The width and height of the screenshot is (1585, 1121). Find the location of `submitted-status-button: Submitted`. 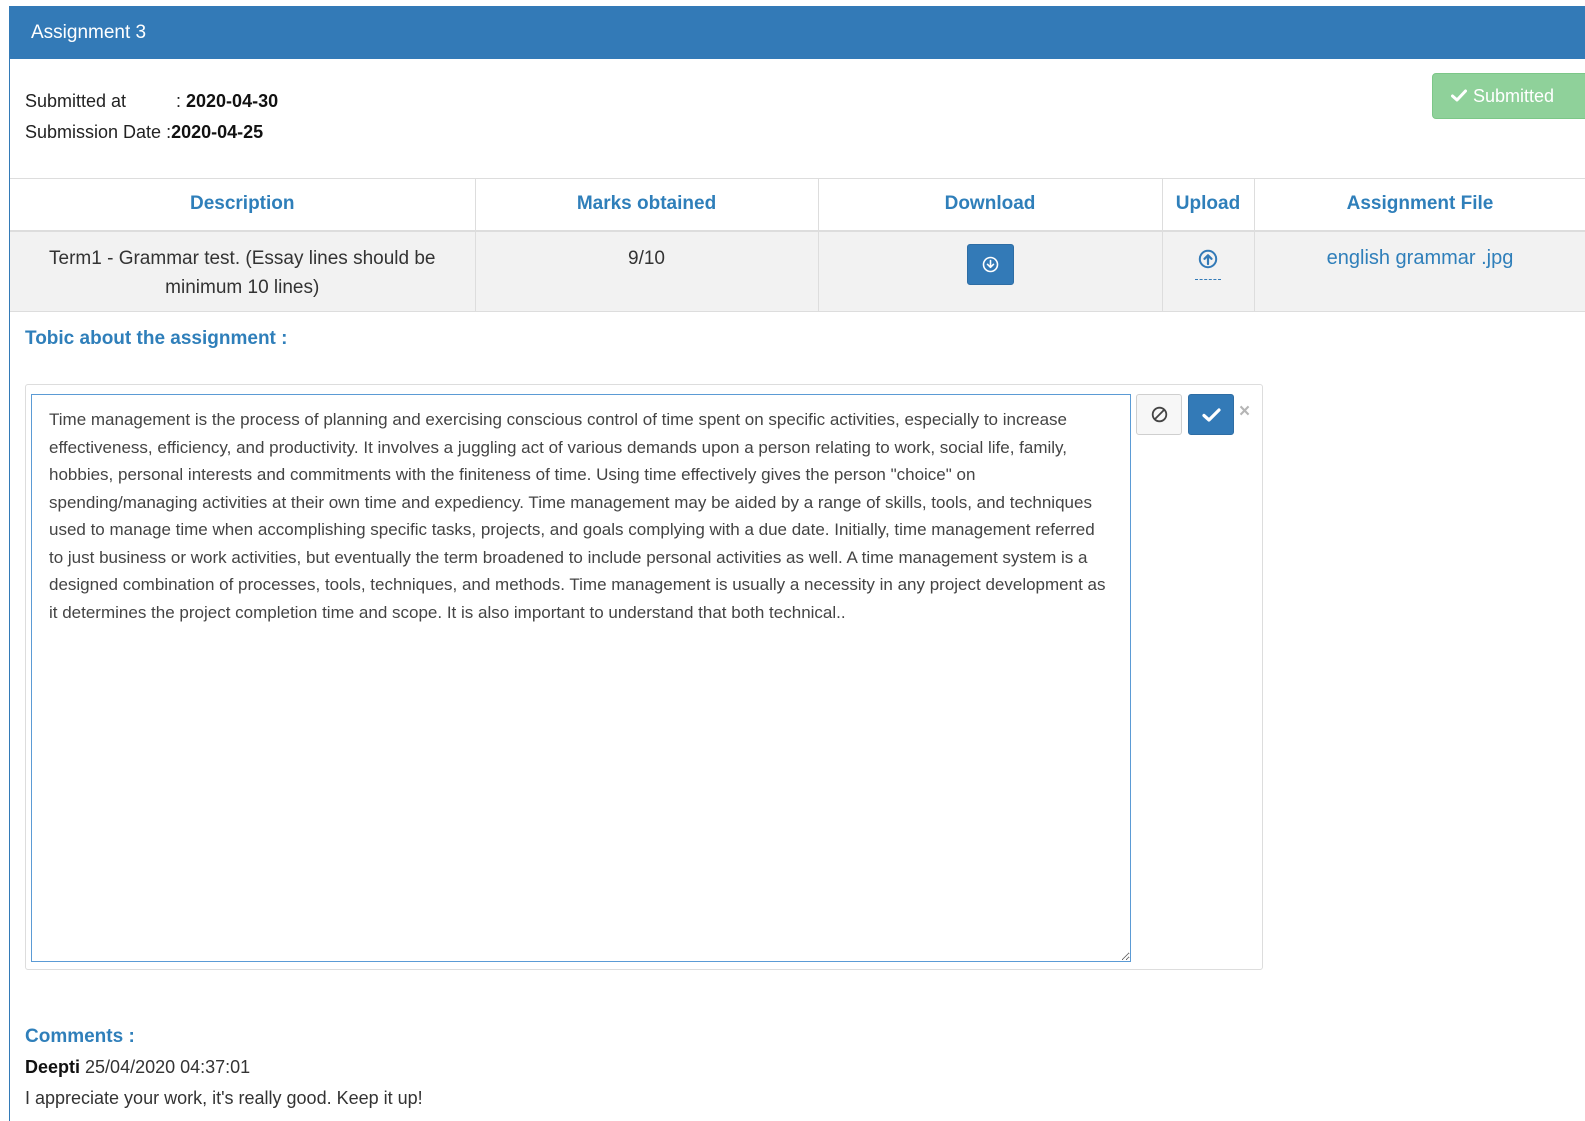

submitted-status-button: Submitted is located at coordinates (1508, 96).